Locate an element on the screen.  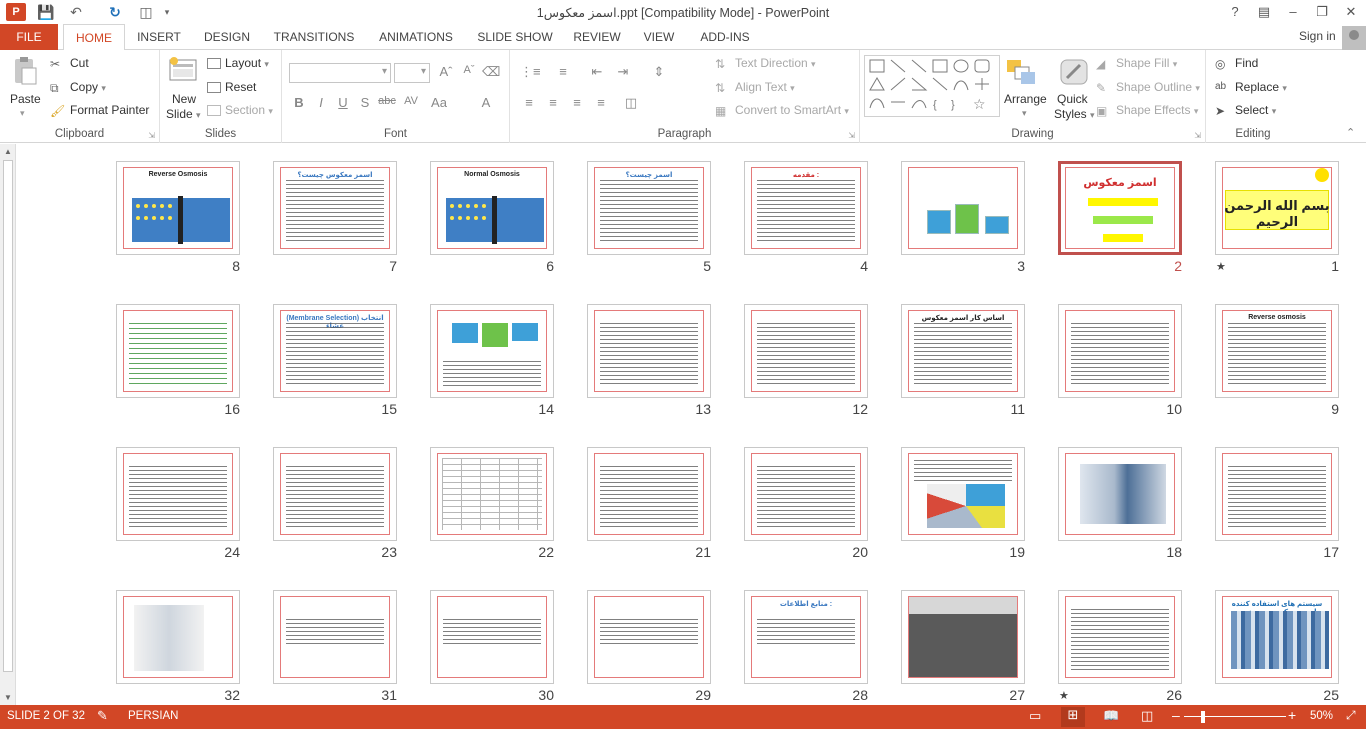
tab-design: DESIGN is located at coordinates (227, 37).